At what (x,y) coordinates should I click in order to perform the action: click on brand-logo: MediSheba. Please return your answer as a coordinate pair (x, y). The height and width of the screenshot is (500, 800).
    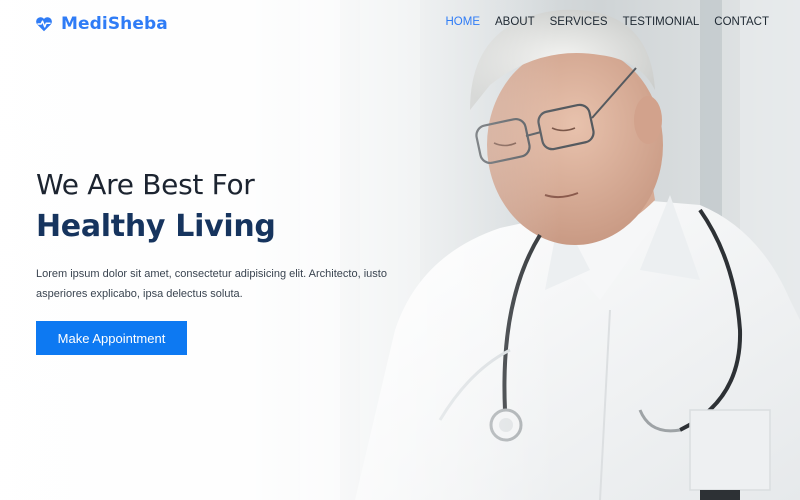
    Looking at the image, I should click on (101, 24).